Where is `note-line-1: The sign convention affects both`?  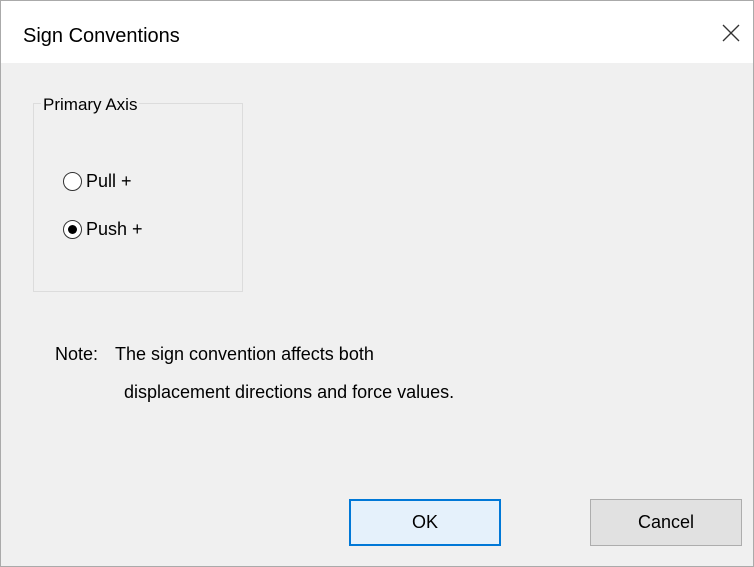
note-line-1: The sign convention affects both is located at coordinates (244, 354).